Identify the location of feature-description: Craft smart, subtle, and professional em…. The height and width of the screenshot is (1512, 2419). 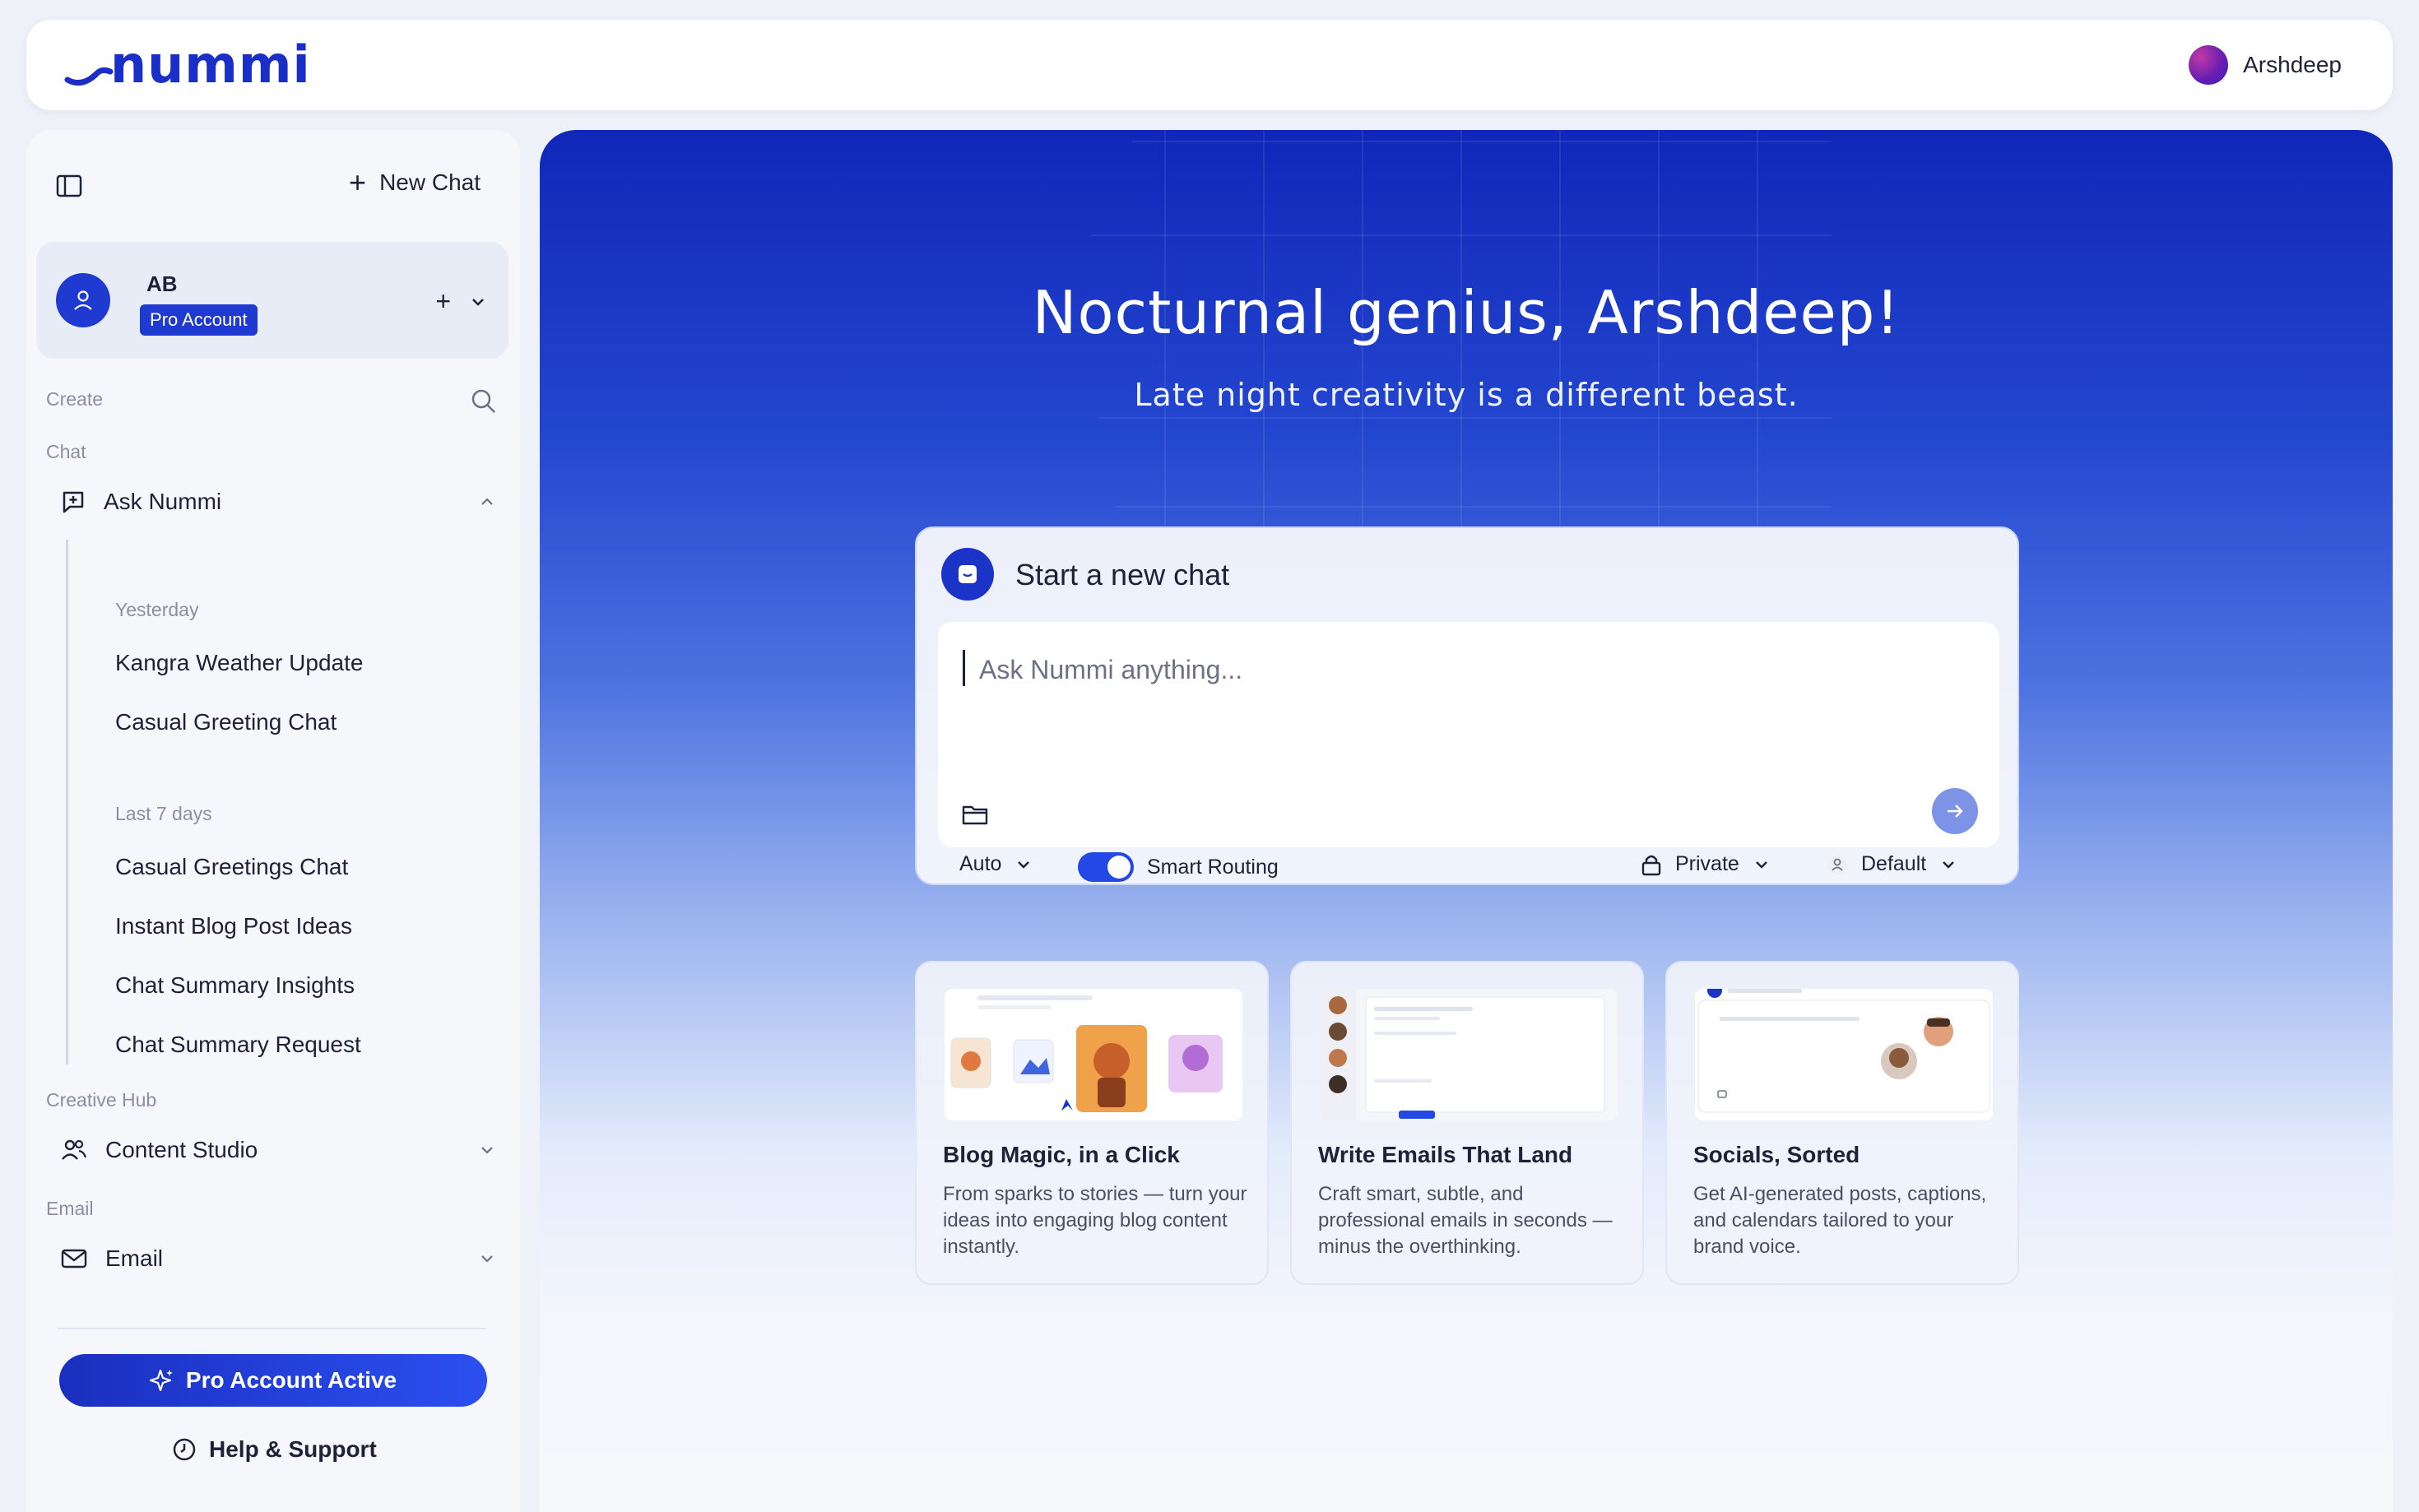
(1465, 1220).